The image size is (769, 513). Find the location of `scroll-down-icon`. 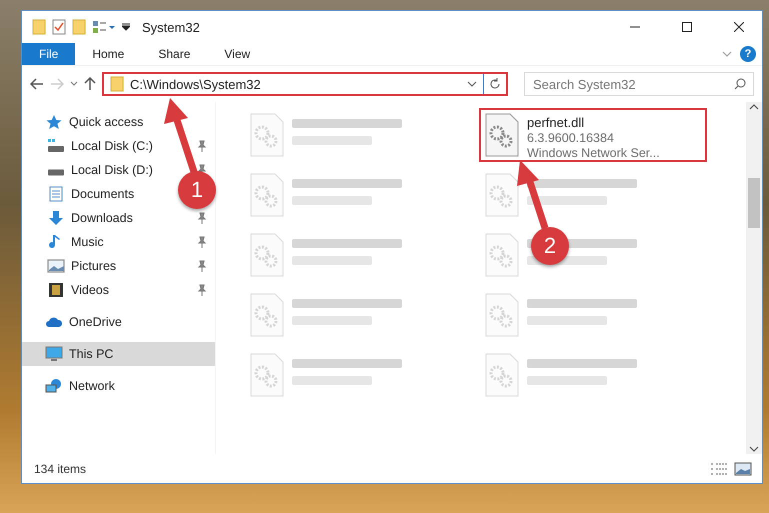

scroll-down-icon is located at coordinates (754, 449).